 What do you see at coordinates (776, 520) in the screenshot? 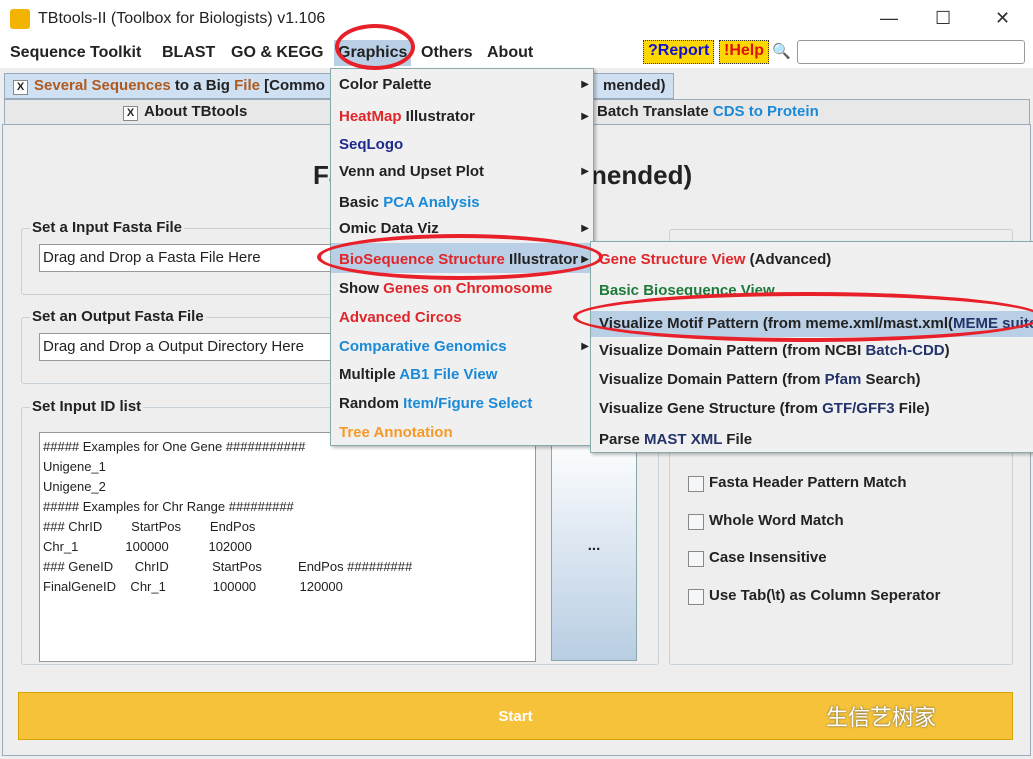
I see `option-label: Whole Word Match` at bounding box center [776, 520].